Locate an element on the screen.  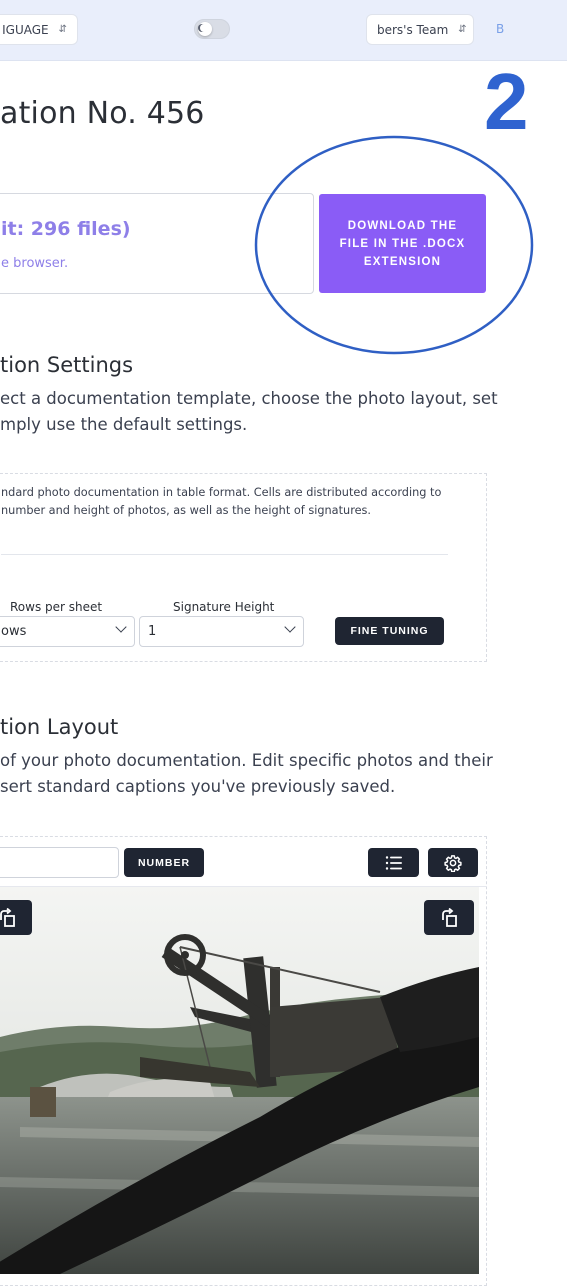
signature-height-select: 1 is located at coordinates (221, 631).